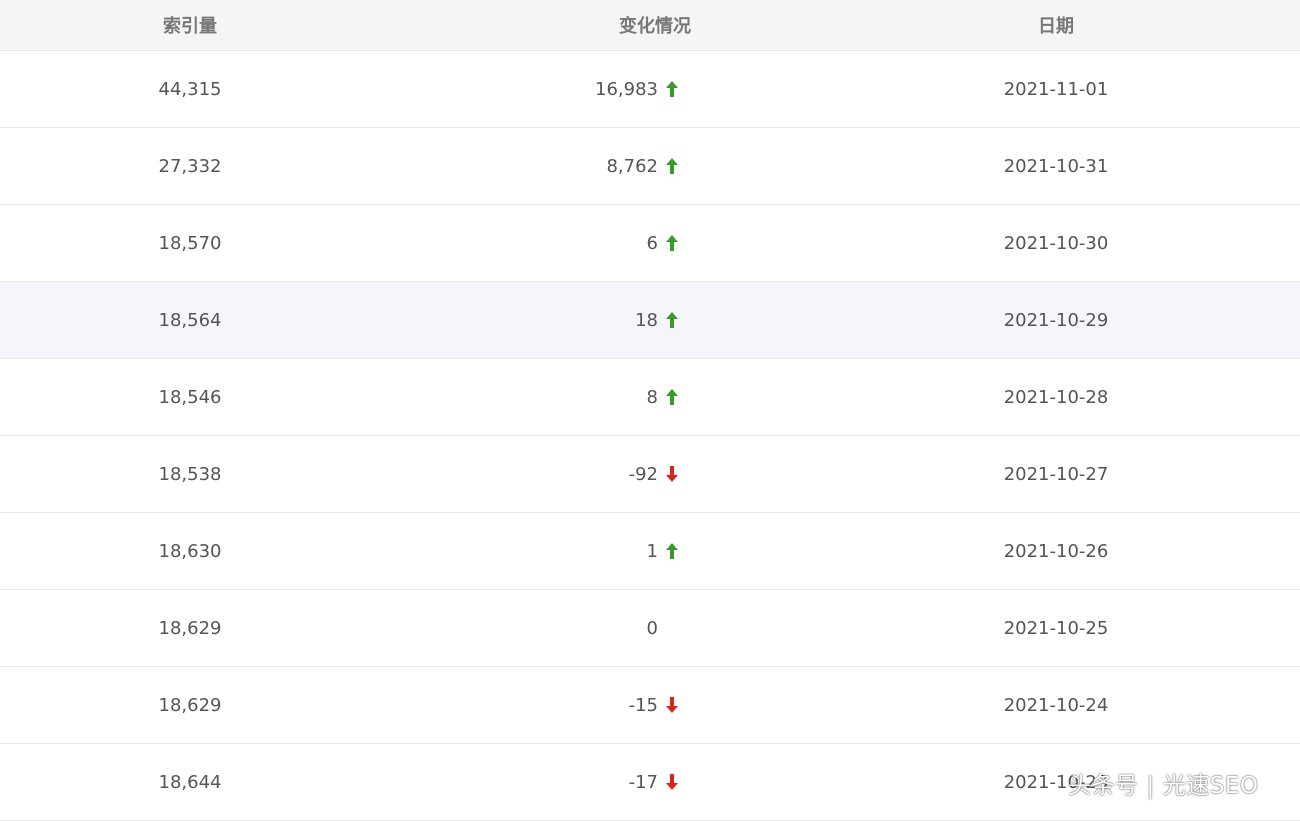 The image size is (1300, 821). I want to click on index-value: 18,630, so click(190, 551).